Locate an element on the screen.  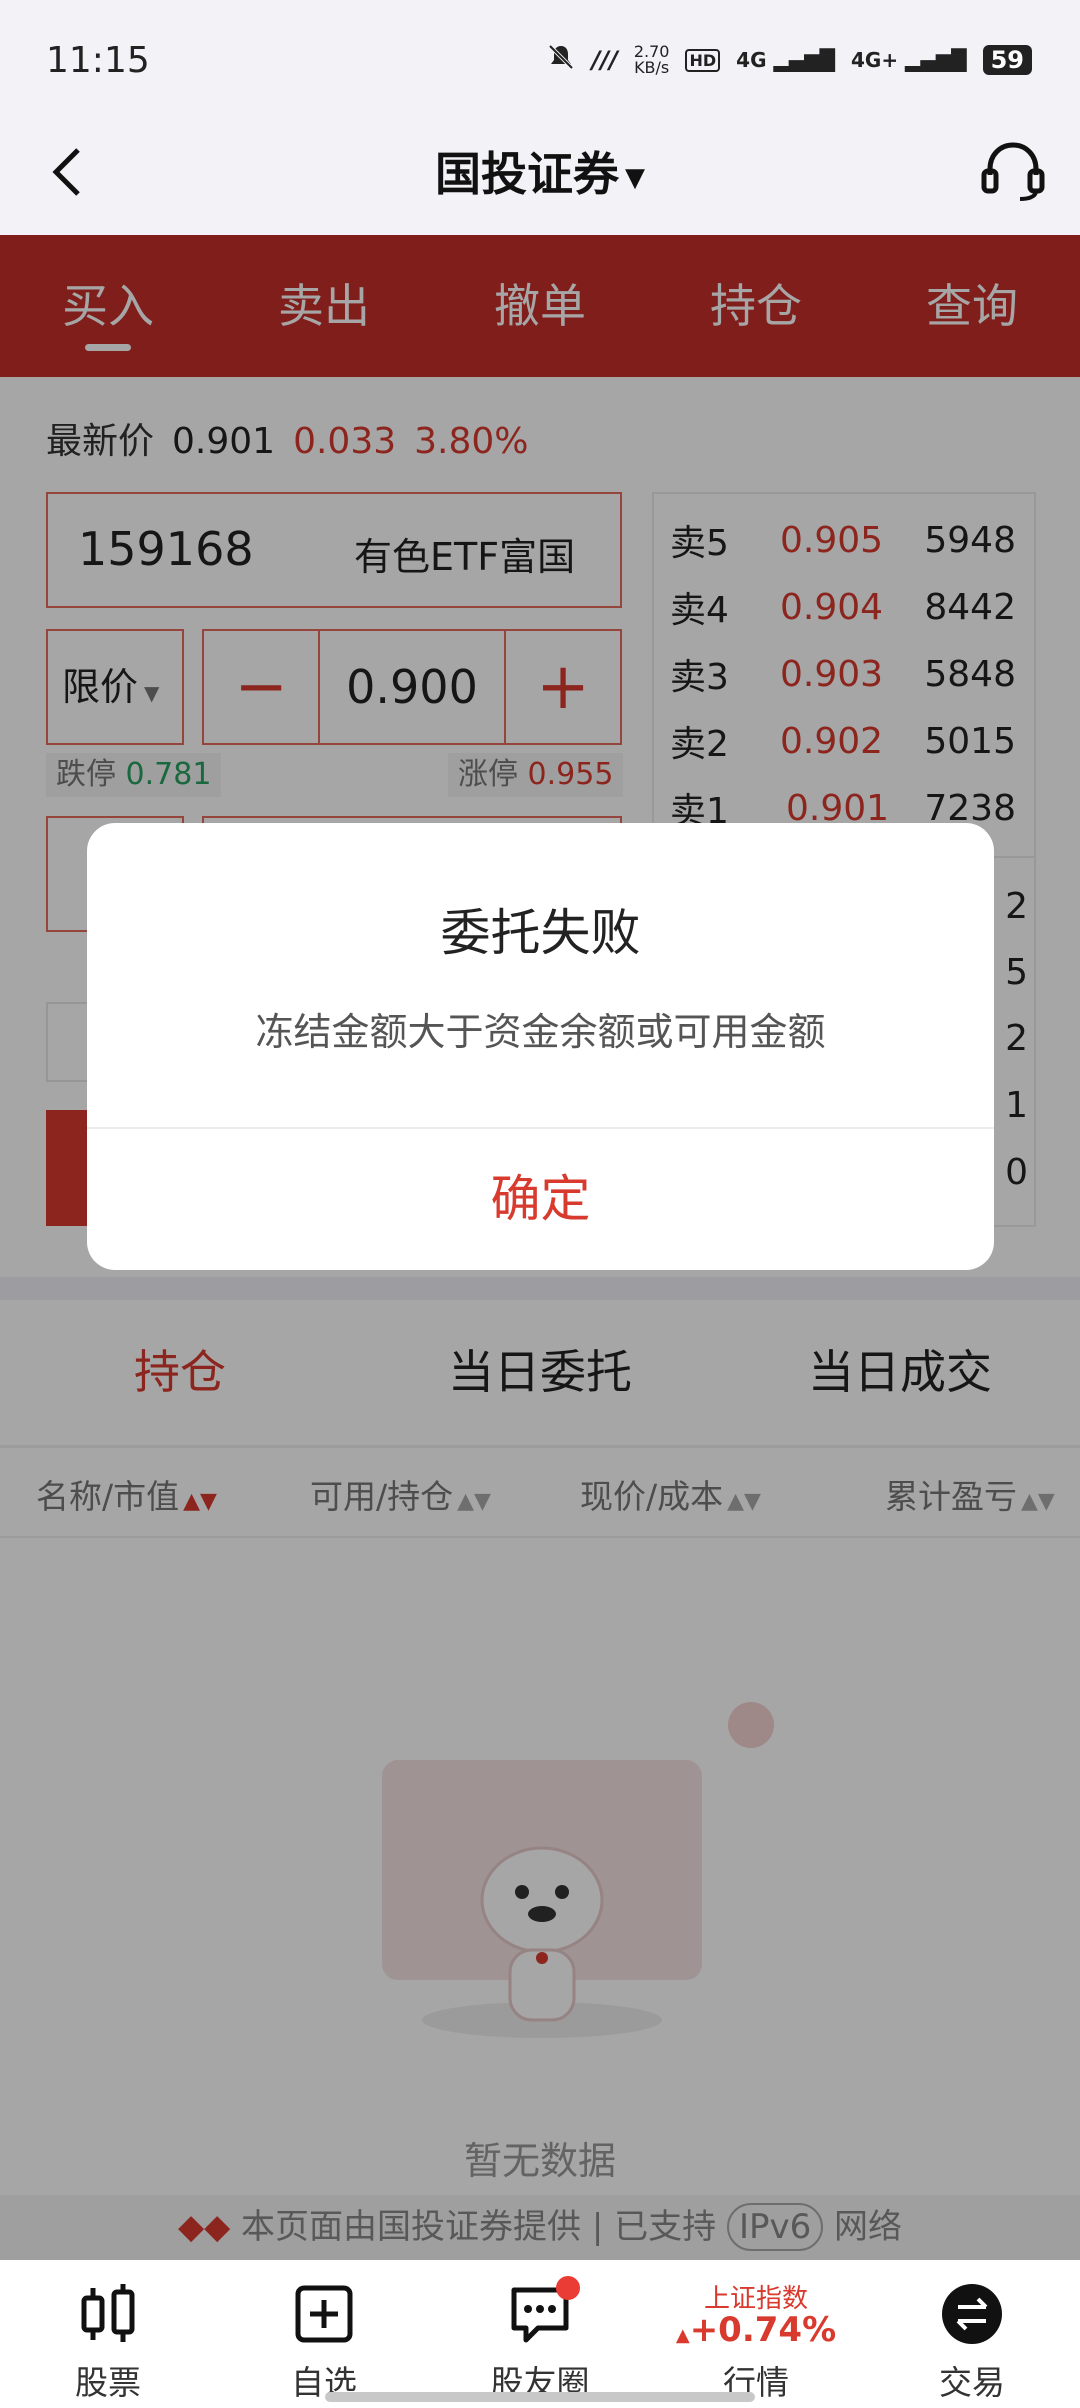
nav-trade: 交易 is located at coordinates (972, 2334).